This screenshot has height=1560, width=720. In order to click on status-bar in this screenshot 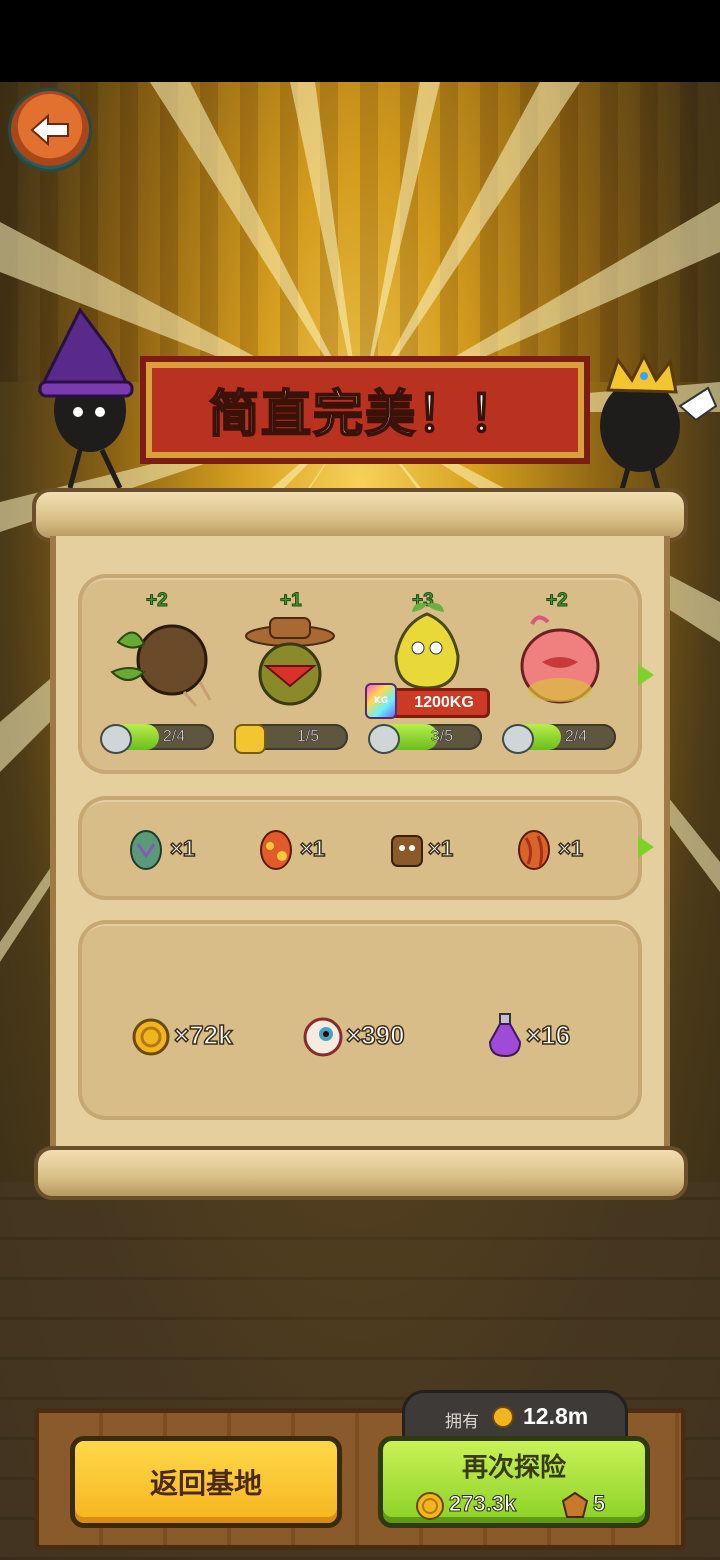, I will do `click(360, 41)`.